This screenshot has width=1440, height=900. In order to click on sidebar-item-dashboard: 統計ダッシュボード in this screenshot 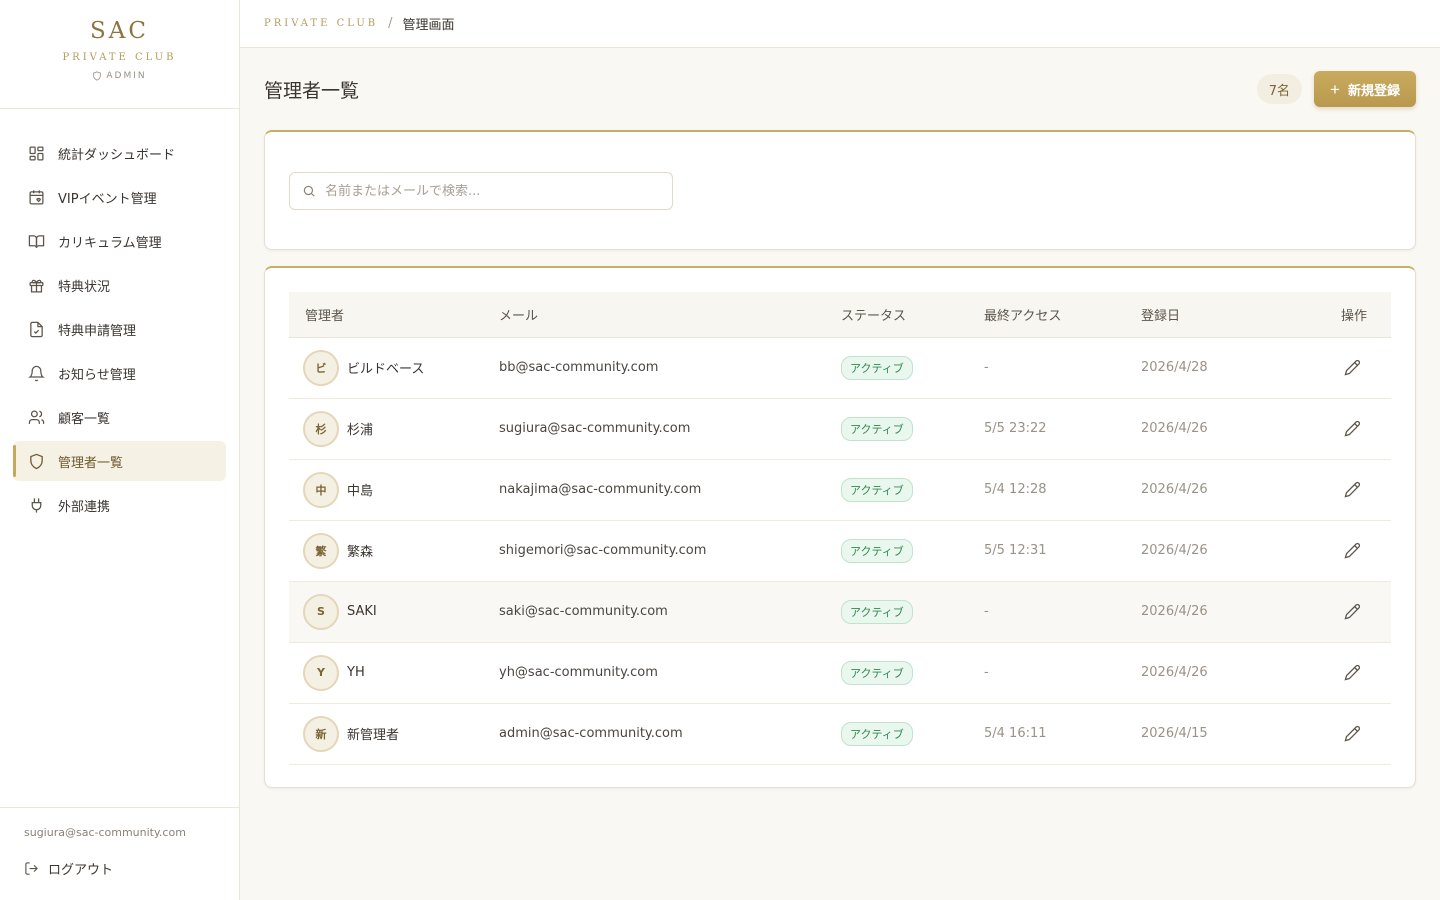, I will do `click(119, 153)`.